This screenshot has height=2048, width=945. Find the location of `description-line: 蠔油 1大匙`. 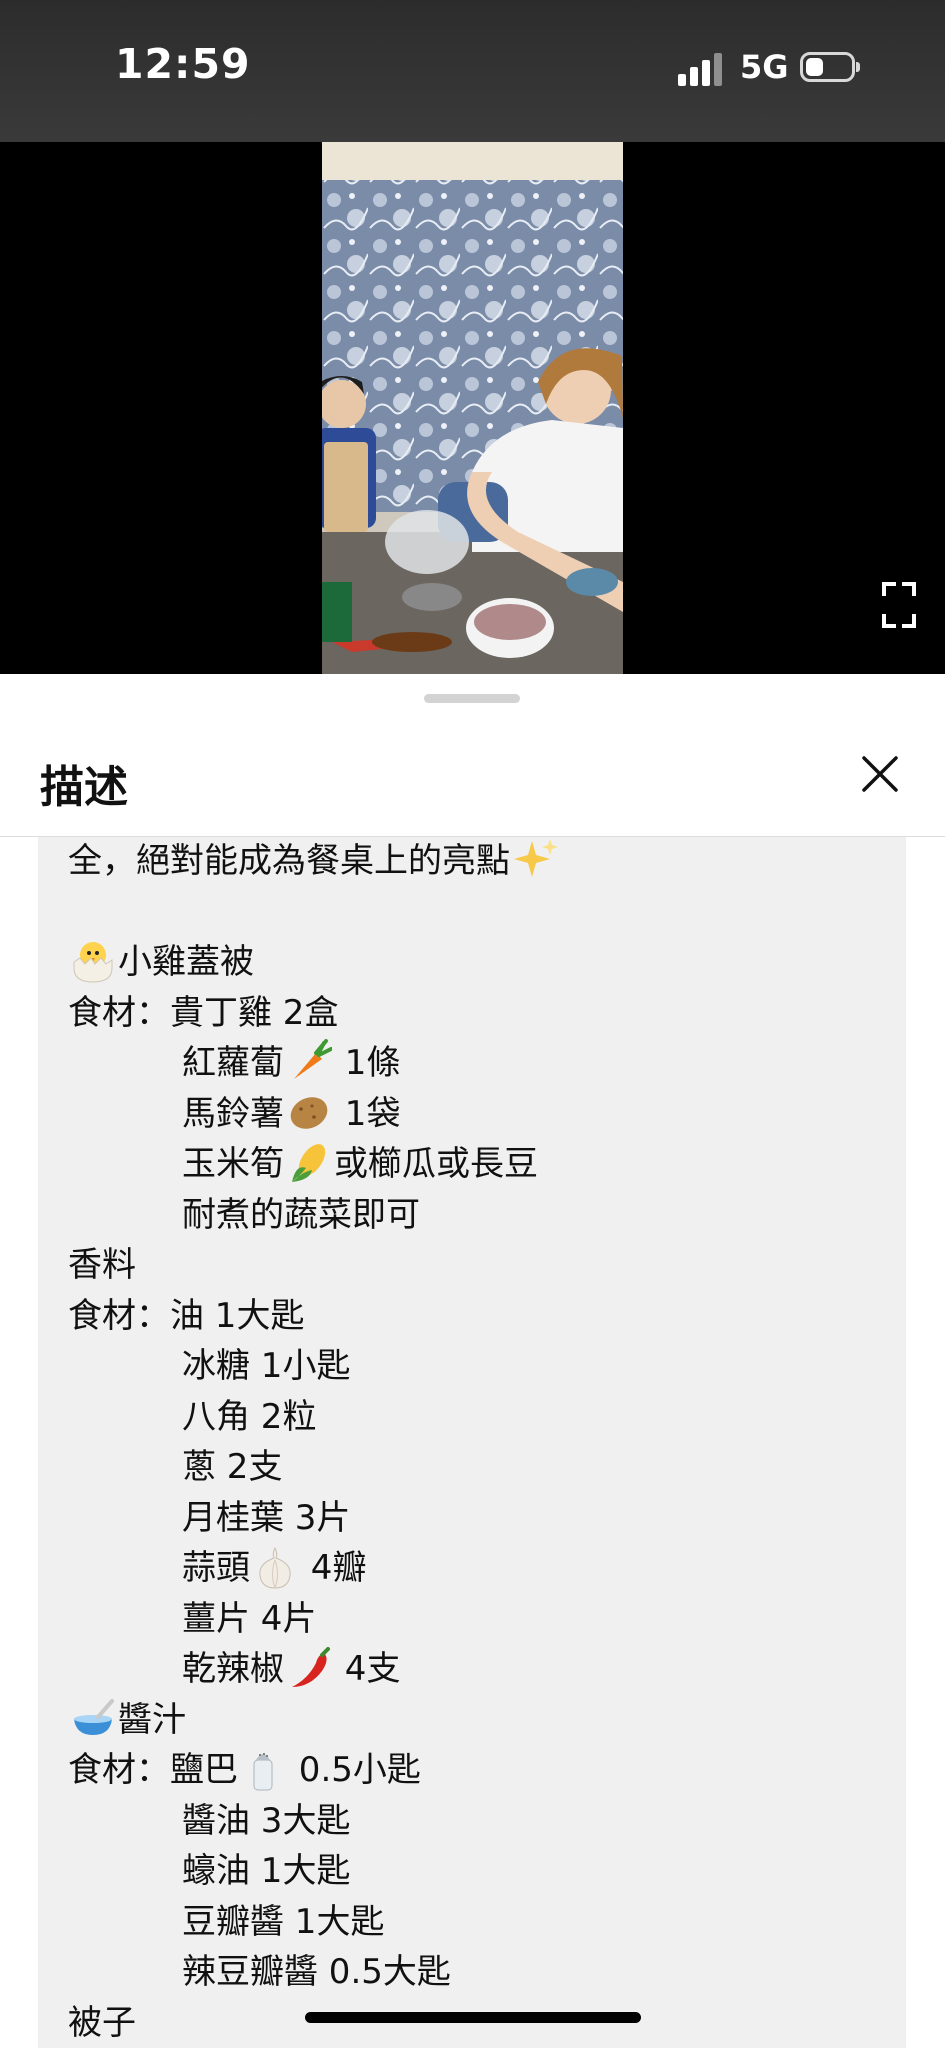

description-line: 蠔油 1大匙 is located at coordinates (482, 1871).